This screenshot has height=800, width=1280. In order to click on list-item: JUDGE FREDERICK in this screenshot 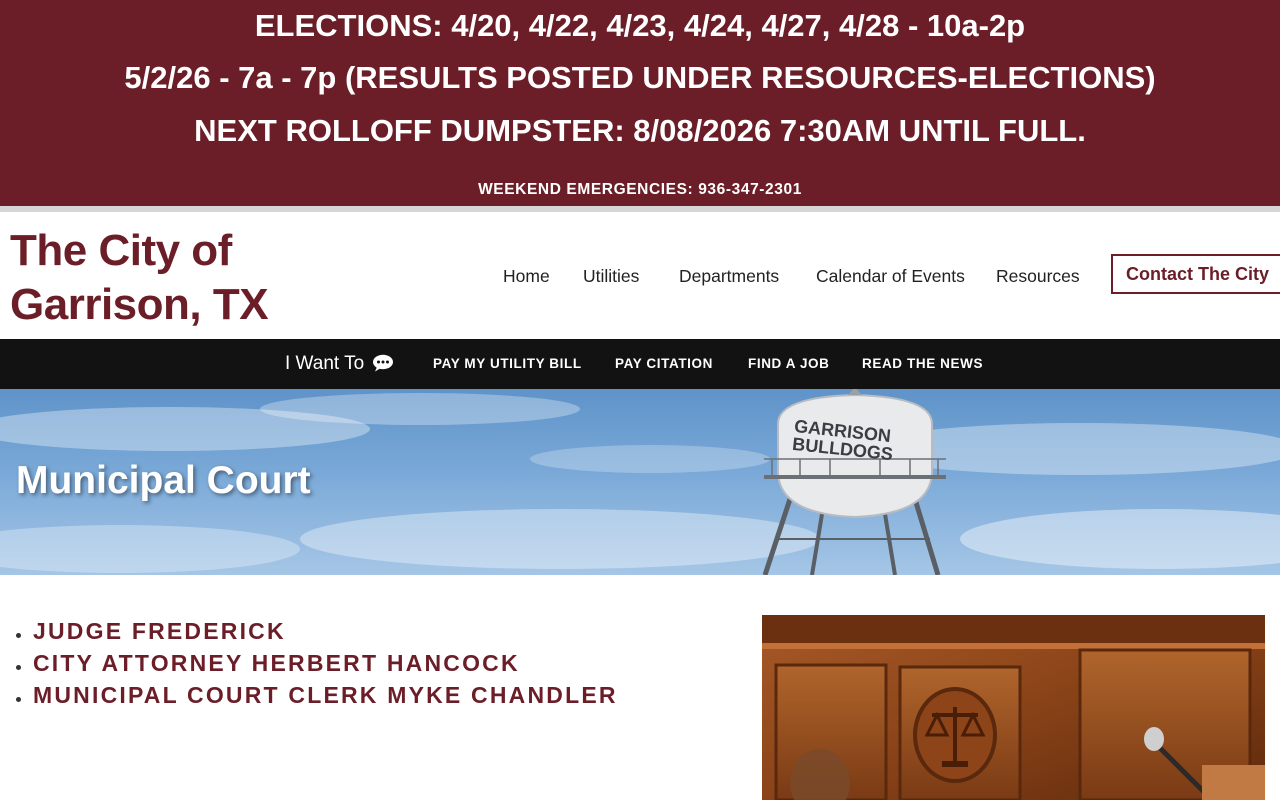, I will do `click(317, 632)`.